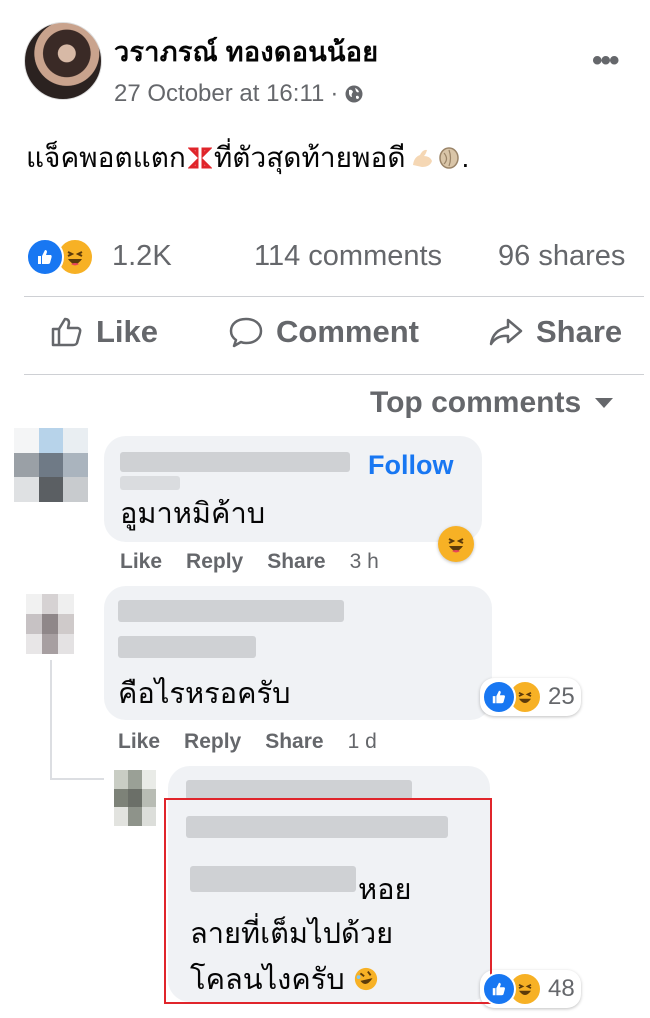 This screenshot has height=1018, width=650. What do you see at coordinates (561, 988) in the screenshot?
I see `reaction-count: 48` at bounding box center [561, 988].